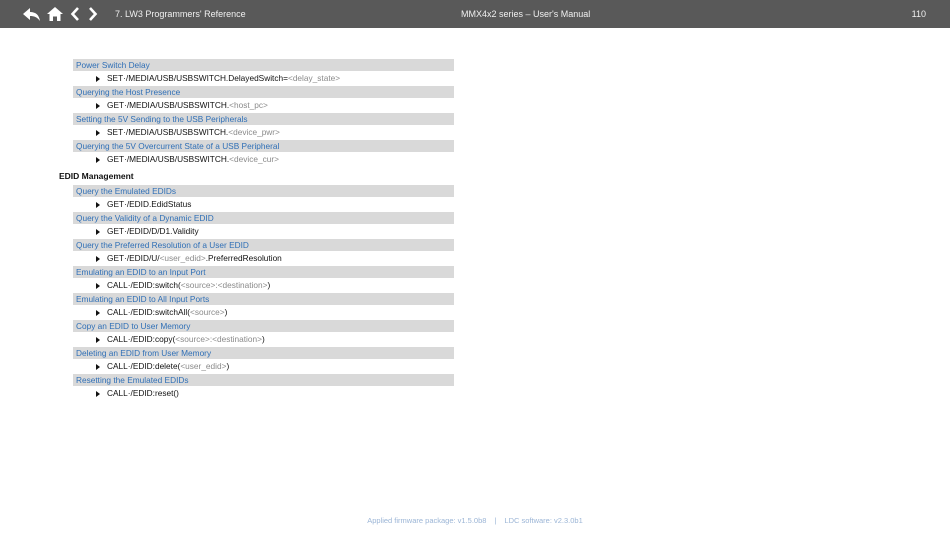 Image resolution: width=950 pixels, height=533 pixels. I want to click on command-prefix: CALL·/EDID:delete(, so click(144, 366).